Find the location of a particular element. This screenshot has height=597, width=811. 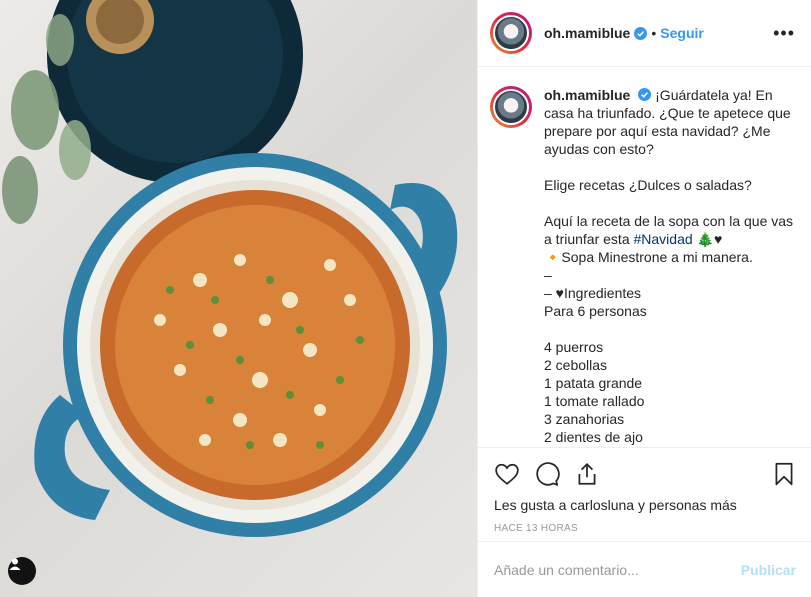

likes-summary: Les gusta a carlosluna y personas más is located at coordinates (644, 505).